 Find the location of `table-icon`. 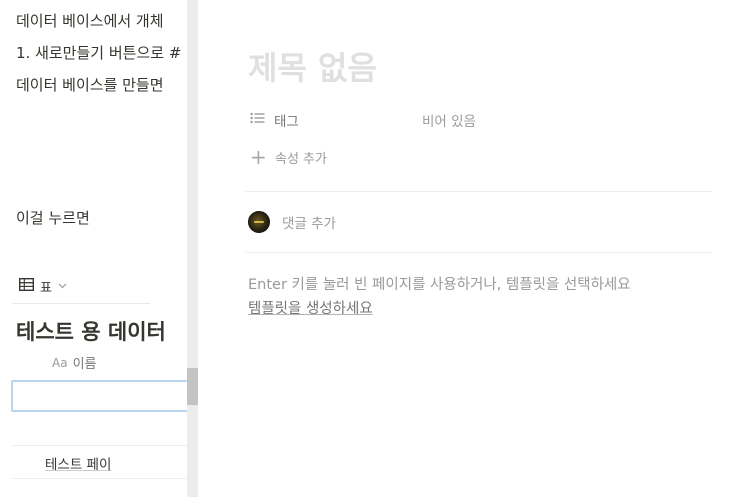

table-icon is located at coordinates (26, 286).